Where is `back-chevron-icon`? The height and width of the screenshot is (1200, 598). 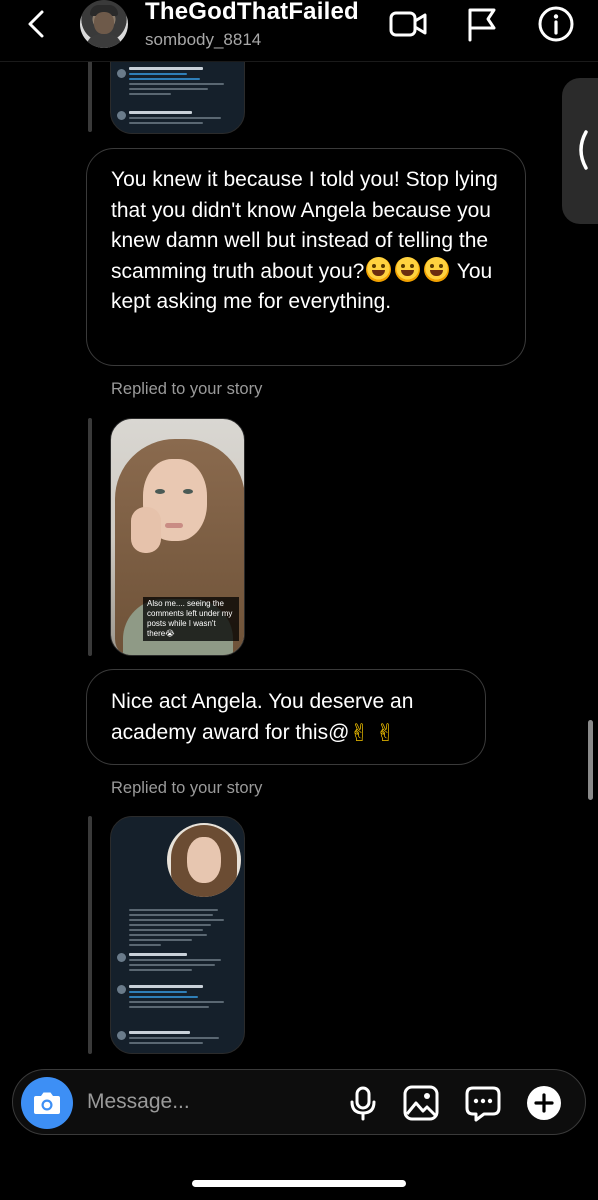 back-chevron-icon is located at coordinates (38, 24).